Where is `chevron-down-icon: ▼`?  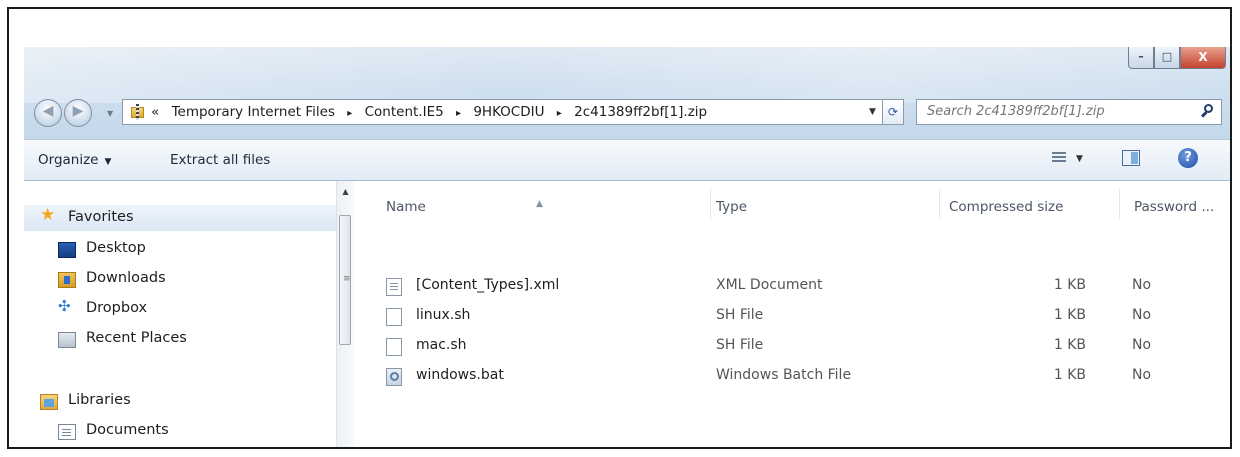
chevron-down-icon: ▼ is located at coordinates (108, 162).